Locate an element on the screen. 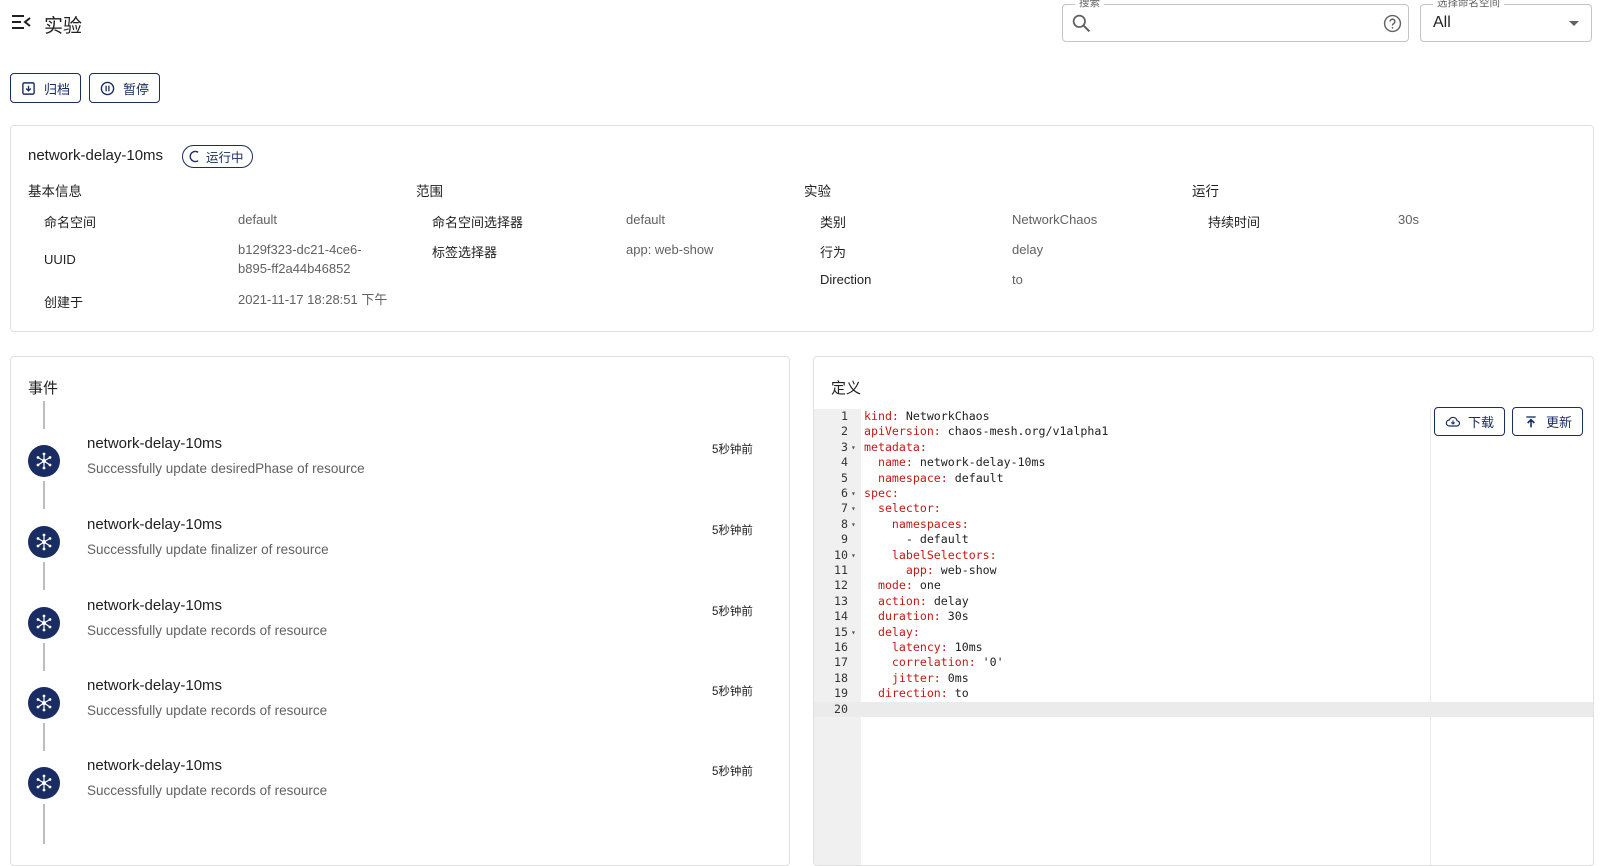 The image size is (1600, 866). line-number: 5 is located at coordinates (844, 477).